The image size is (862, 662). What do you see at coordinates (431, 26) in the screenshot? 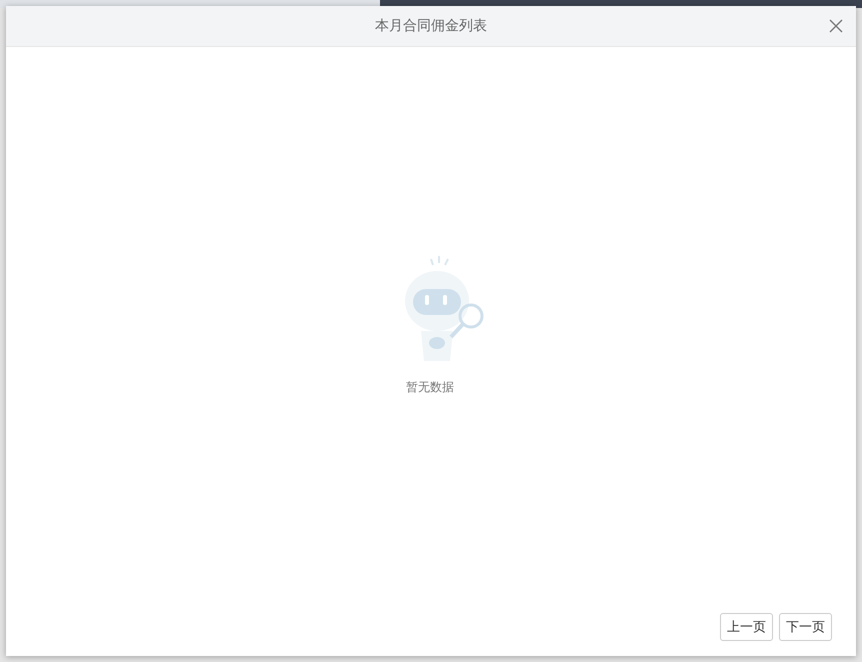
I see `dialog-title: 本月合同佣金列表` at bounding box center [431, 26].